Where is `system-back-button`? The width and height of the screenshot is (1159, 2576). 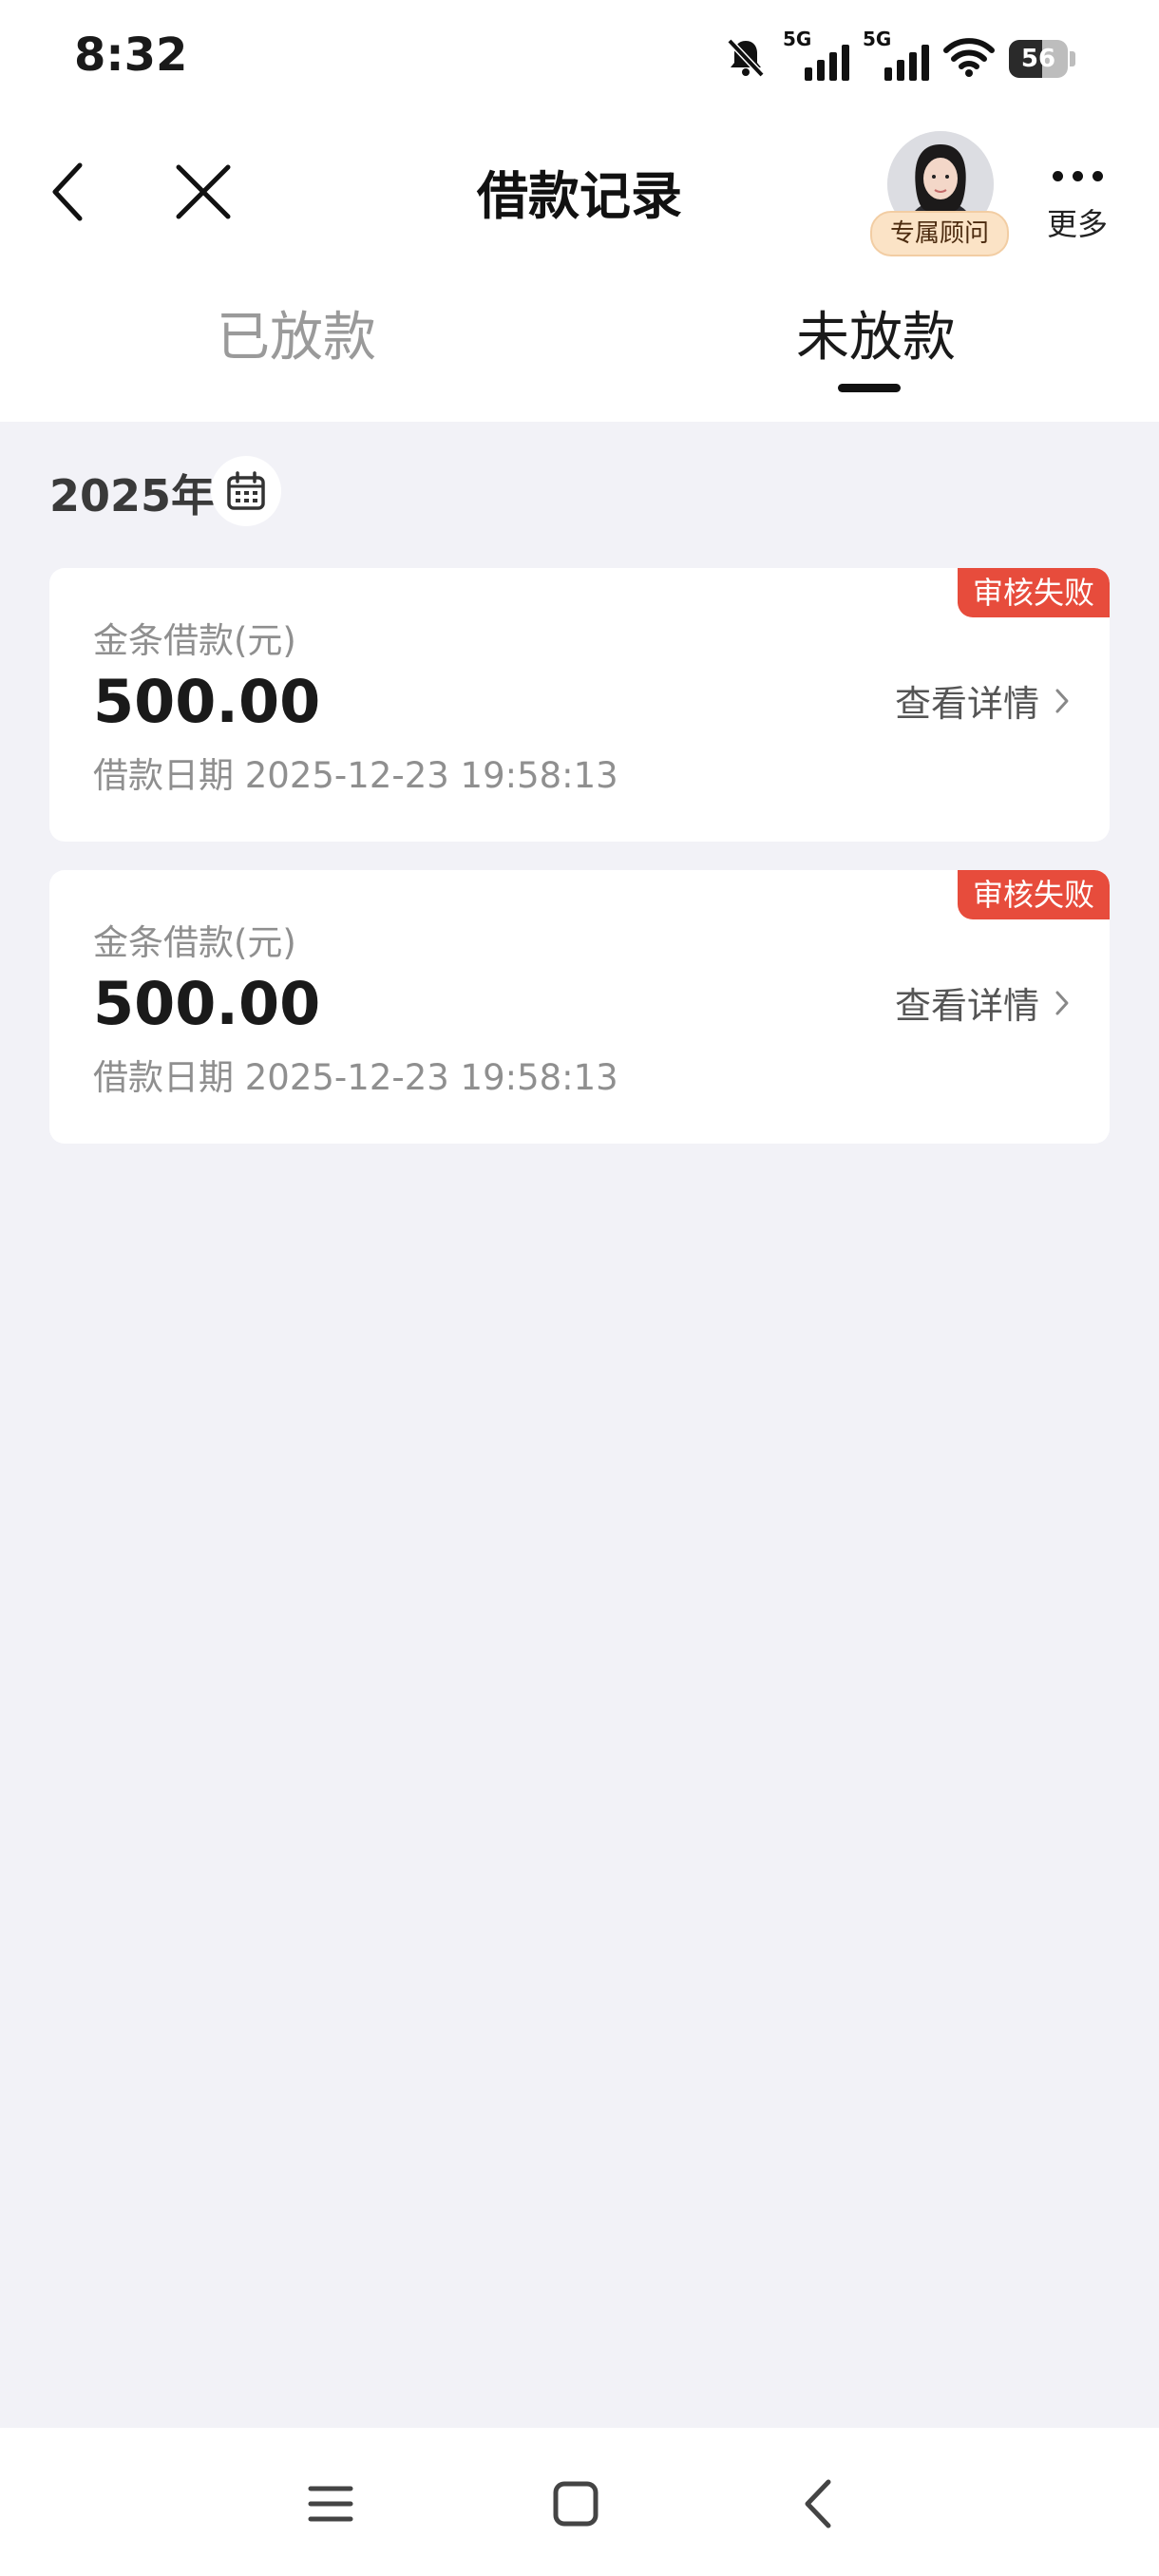
system-back-button is located at coordinates (819, 2503).